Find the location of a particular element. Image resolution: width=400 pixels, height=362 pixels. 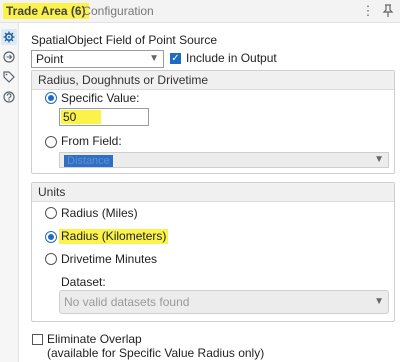

source-field-value: Point is located at coordinates (50, 59).